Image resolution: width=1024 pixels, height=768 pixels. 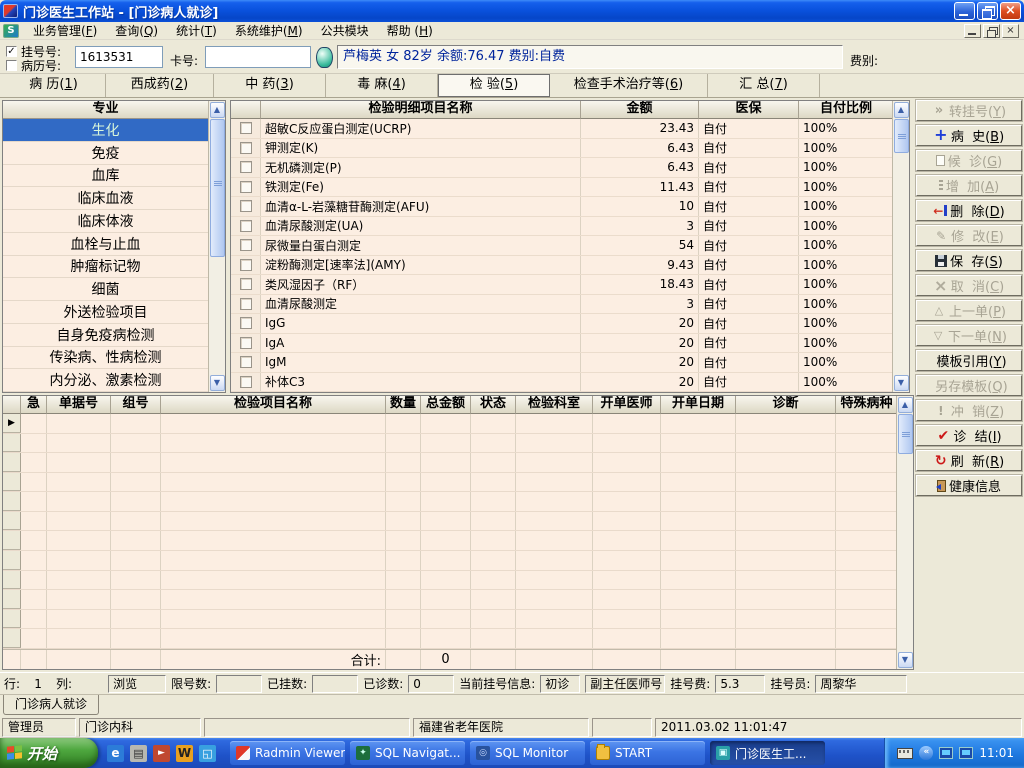 What do you see at coordinates (273, 405) in the screenshot?
I see `column-header: 检验项目名称` at bounding box center [273, 405].